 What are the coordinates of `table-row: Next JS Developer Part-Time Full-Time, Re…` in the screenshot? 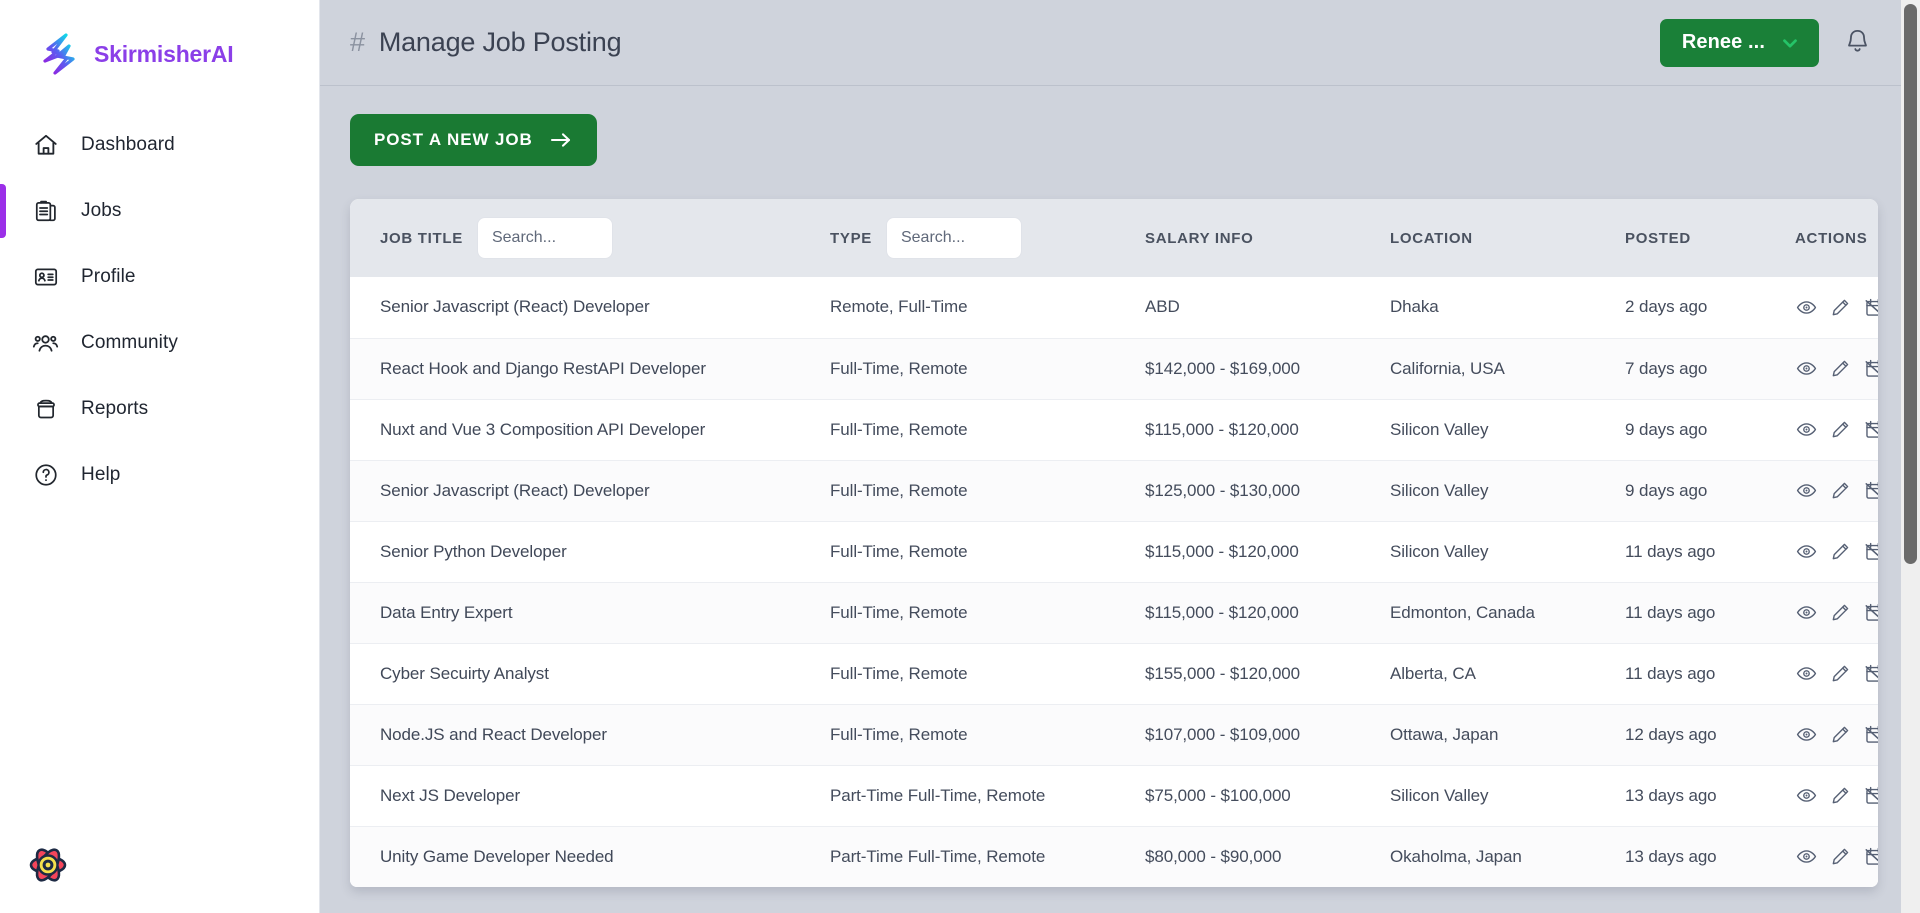 It's located at (1114, 795).